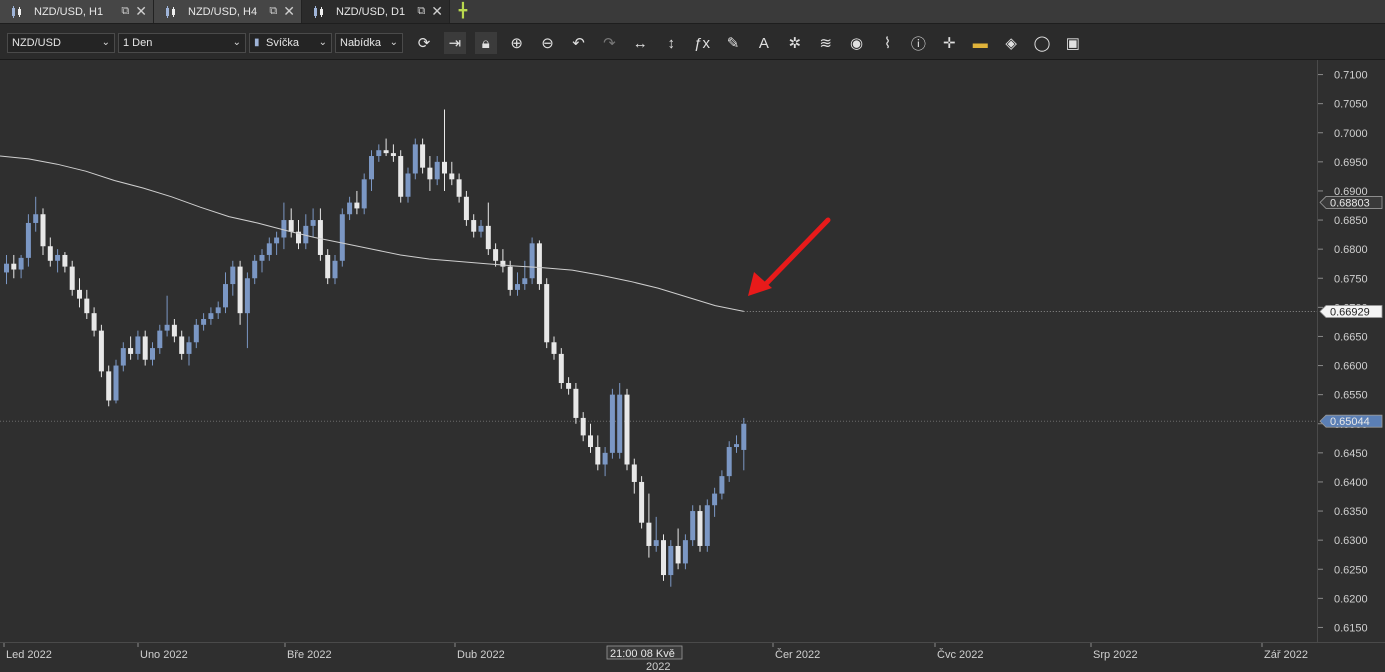 This screenshot has height=672, width=1385. What do you see at coordinates (517, 43) in the screenshot?
I see `zoom-in-icon: ⊕` at bounding box center [517, 43].